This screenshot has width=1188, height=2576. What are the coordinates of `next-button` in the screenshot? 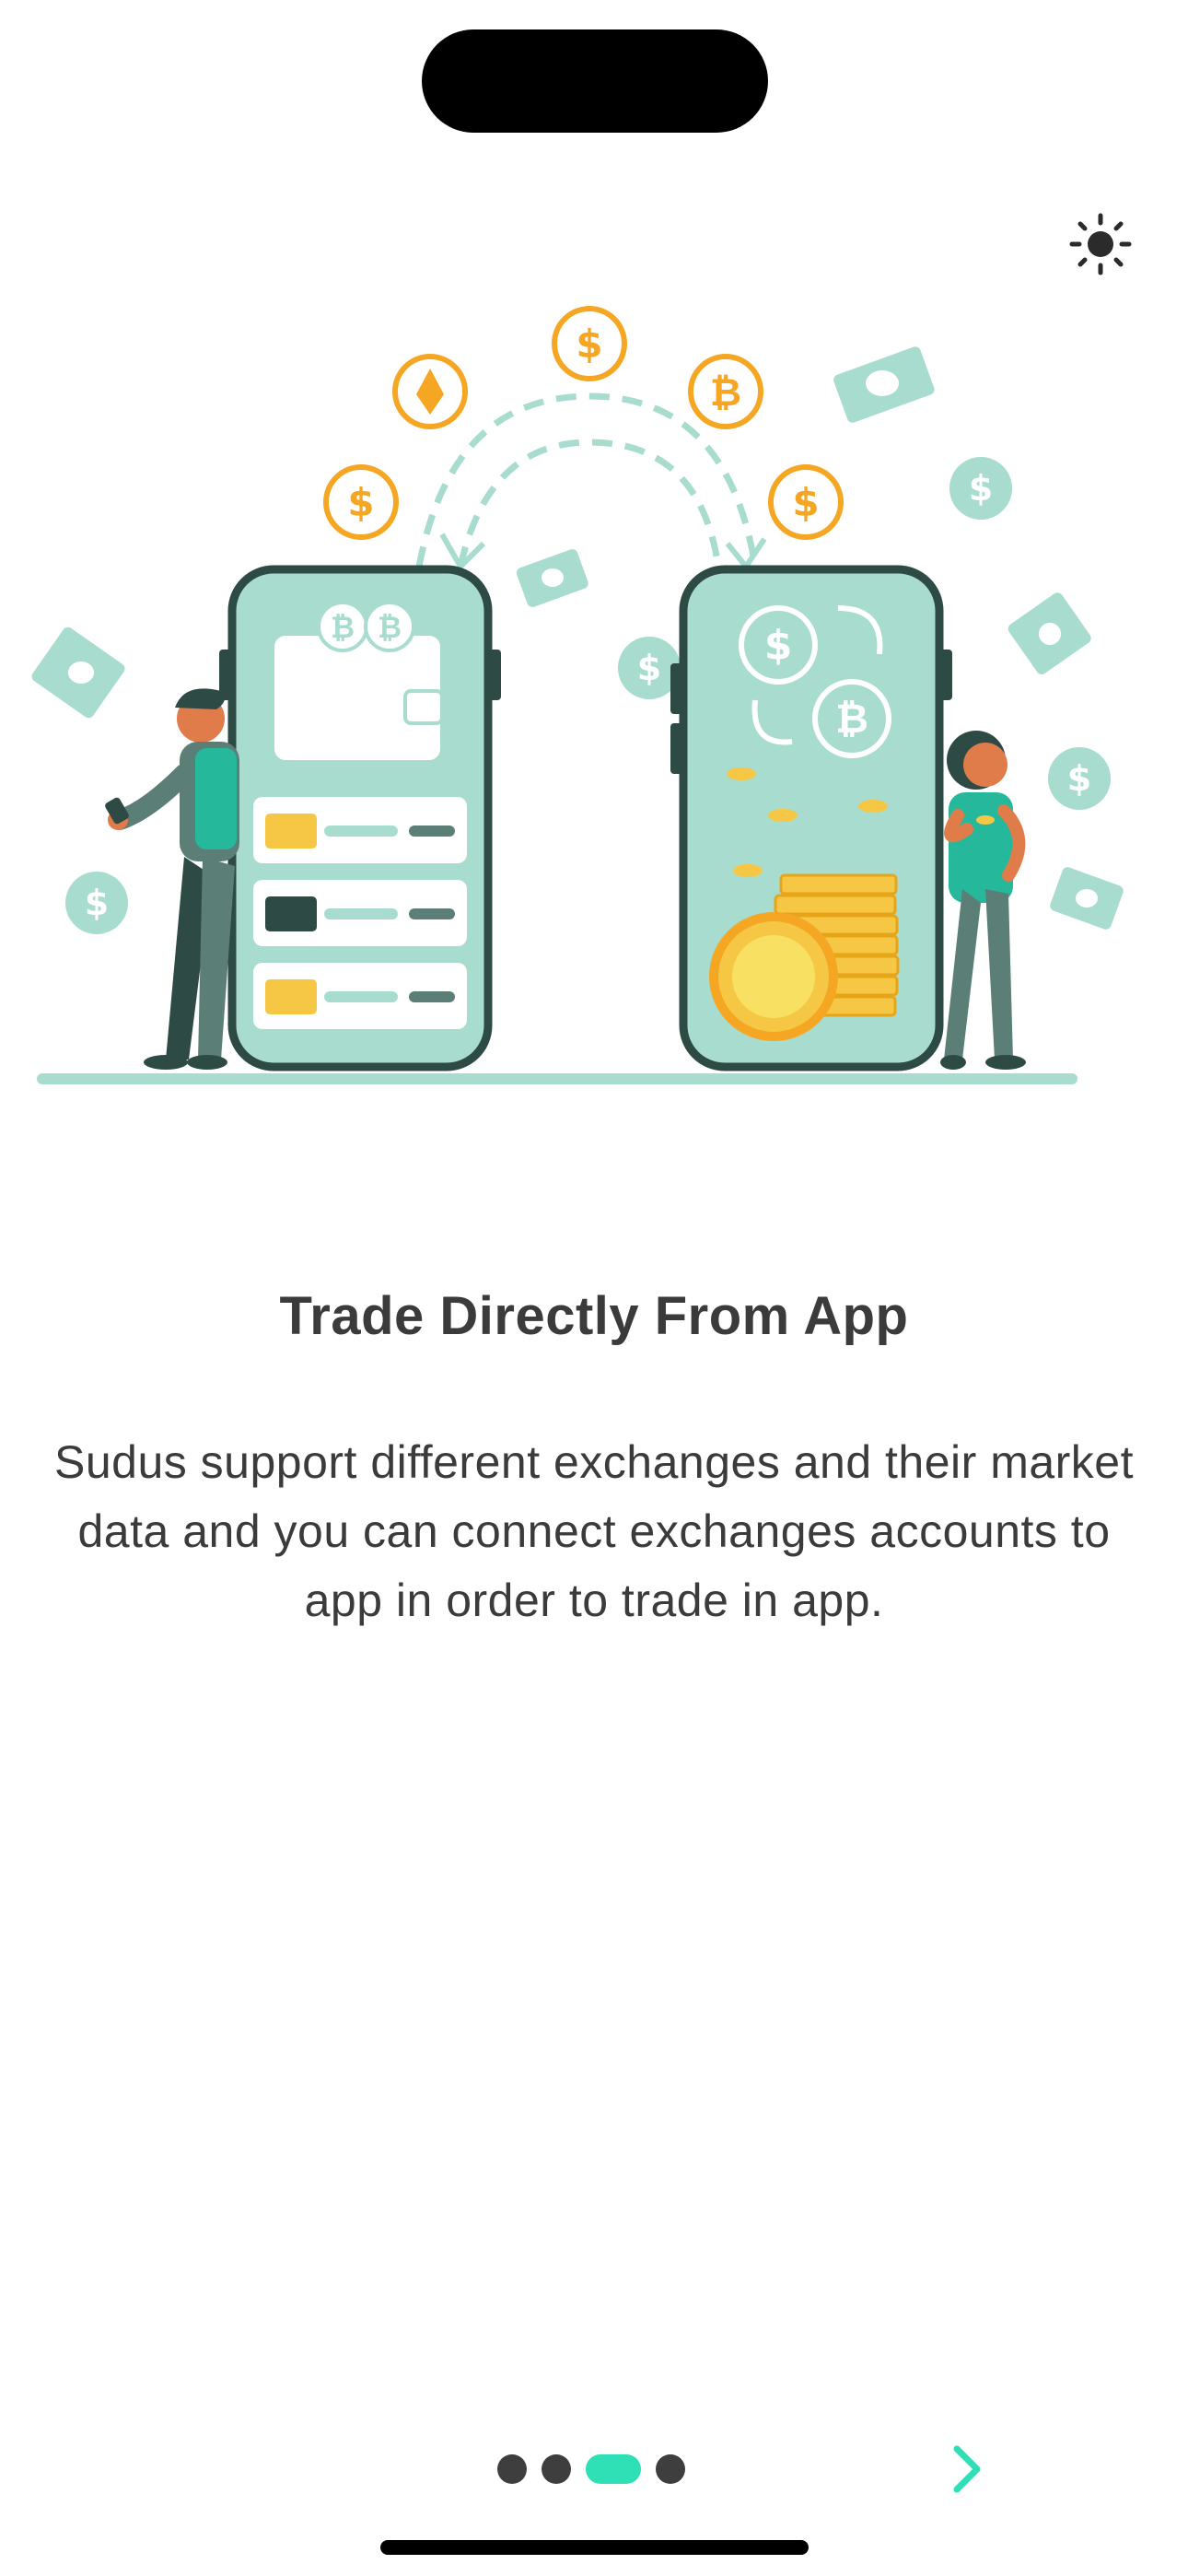 It's located at (967, 2469).